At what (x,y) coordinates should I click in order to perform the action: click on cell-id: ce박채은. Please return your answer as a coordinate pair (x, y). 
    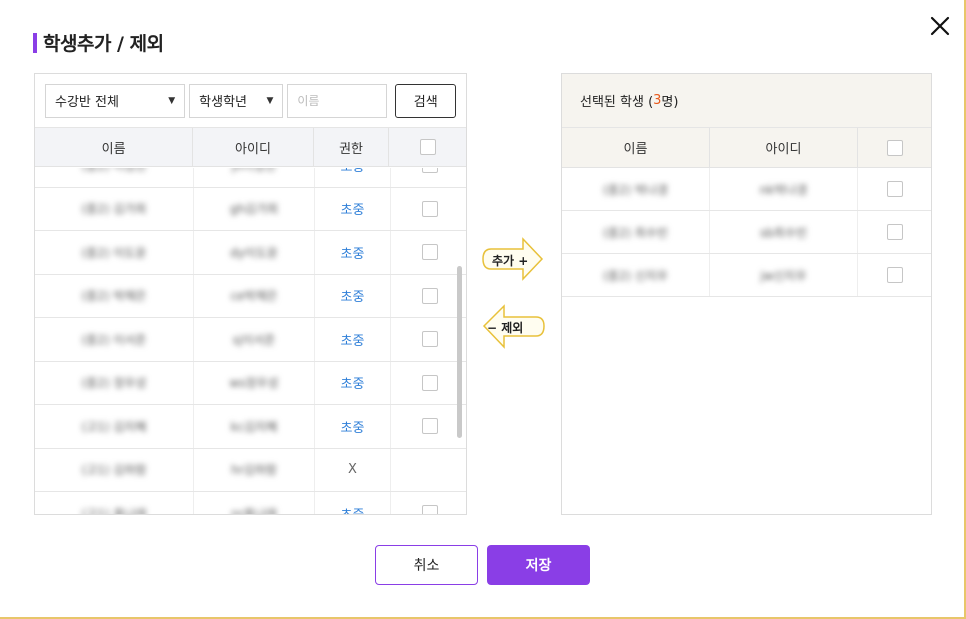
    Looking at the image, I should click on (254, 295).